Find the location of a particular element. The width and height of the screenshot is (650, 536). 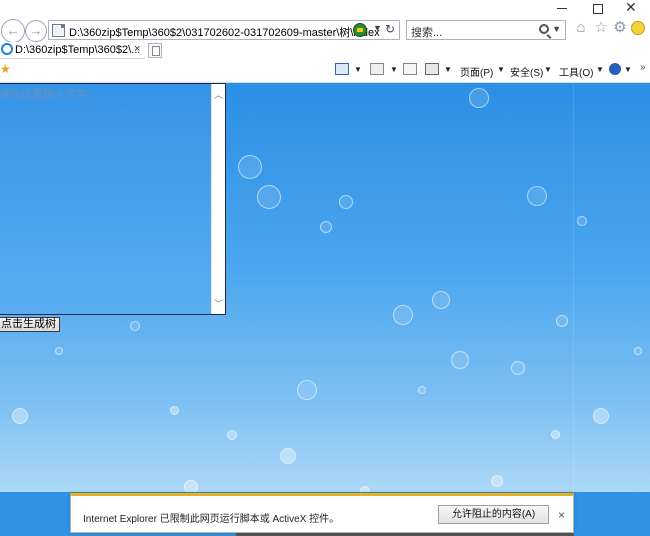

compatibility-icon is located at coordinates (360, 30).